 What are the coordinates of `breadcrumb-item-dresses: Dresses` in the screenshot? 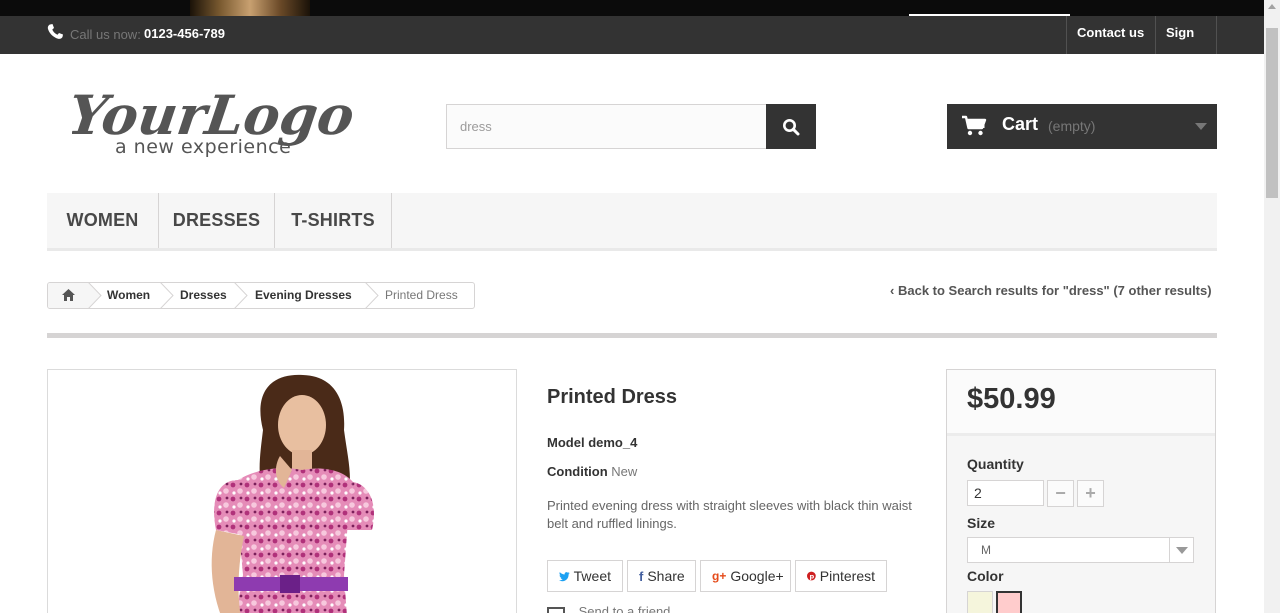 It's located at (203, 295).